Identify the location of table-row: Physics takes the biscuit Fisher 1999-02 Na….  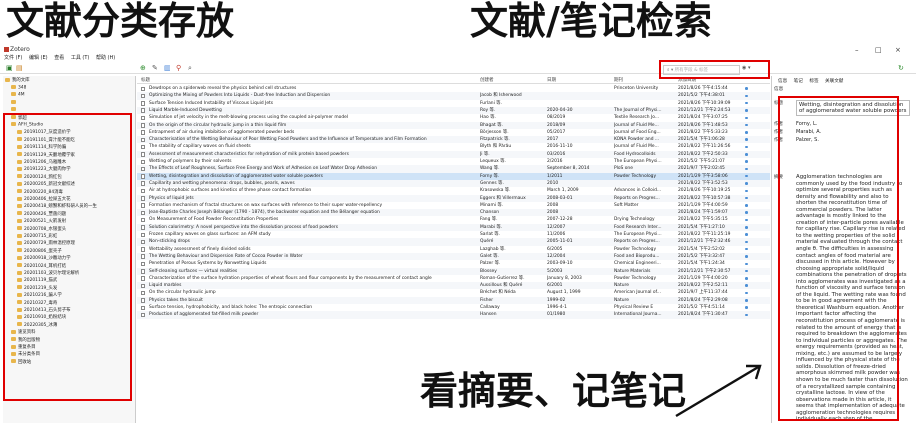
(453, 300).